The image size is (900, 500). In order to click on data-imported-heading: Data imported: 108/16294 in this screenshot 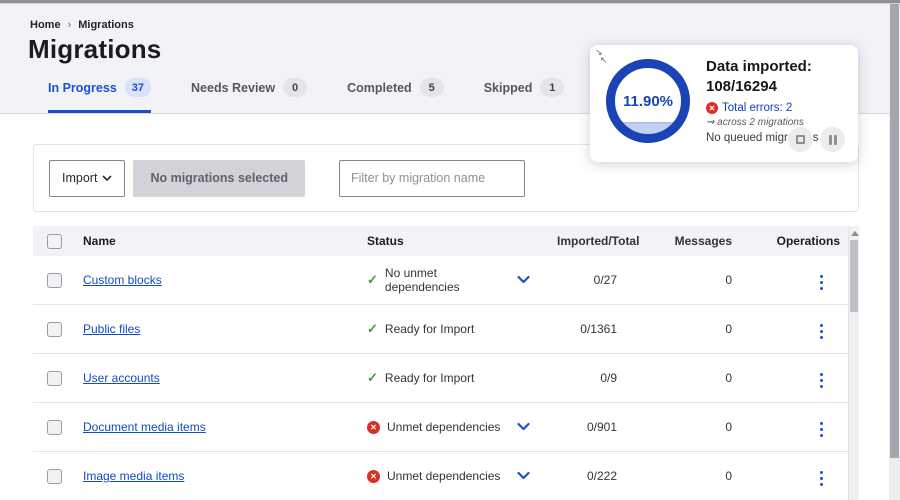, I will do `click(759, 76)`.